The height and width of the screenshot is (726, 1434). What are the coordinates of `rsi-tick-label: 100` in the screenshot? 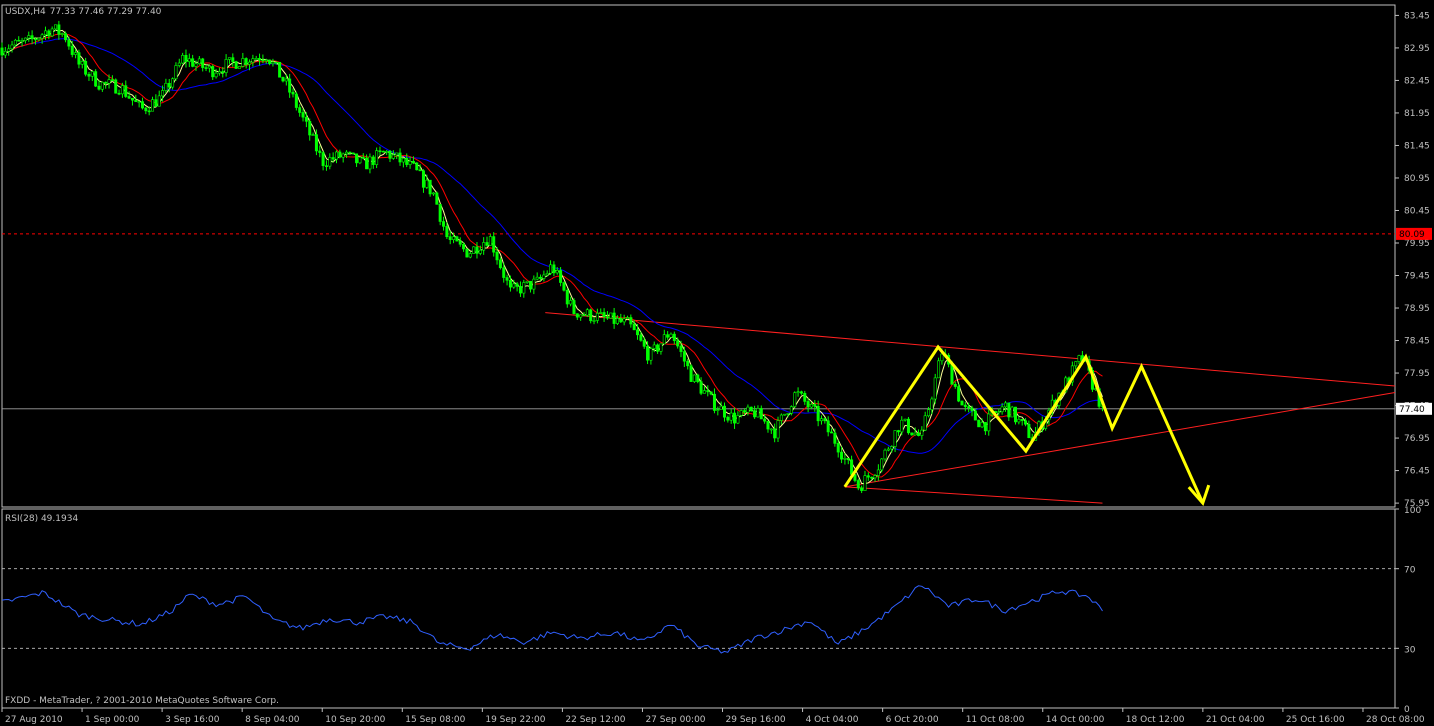 It's located at (1412, 511).